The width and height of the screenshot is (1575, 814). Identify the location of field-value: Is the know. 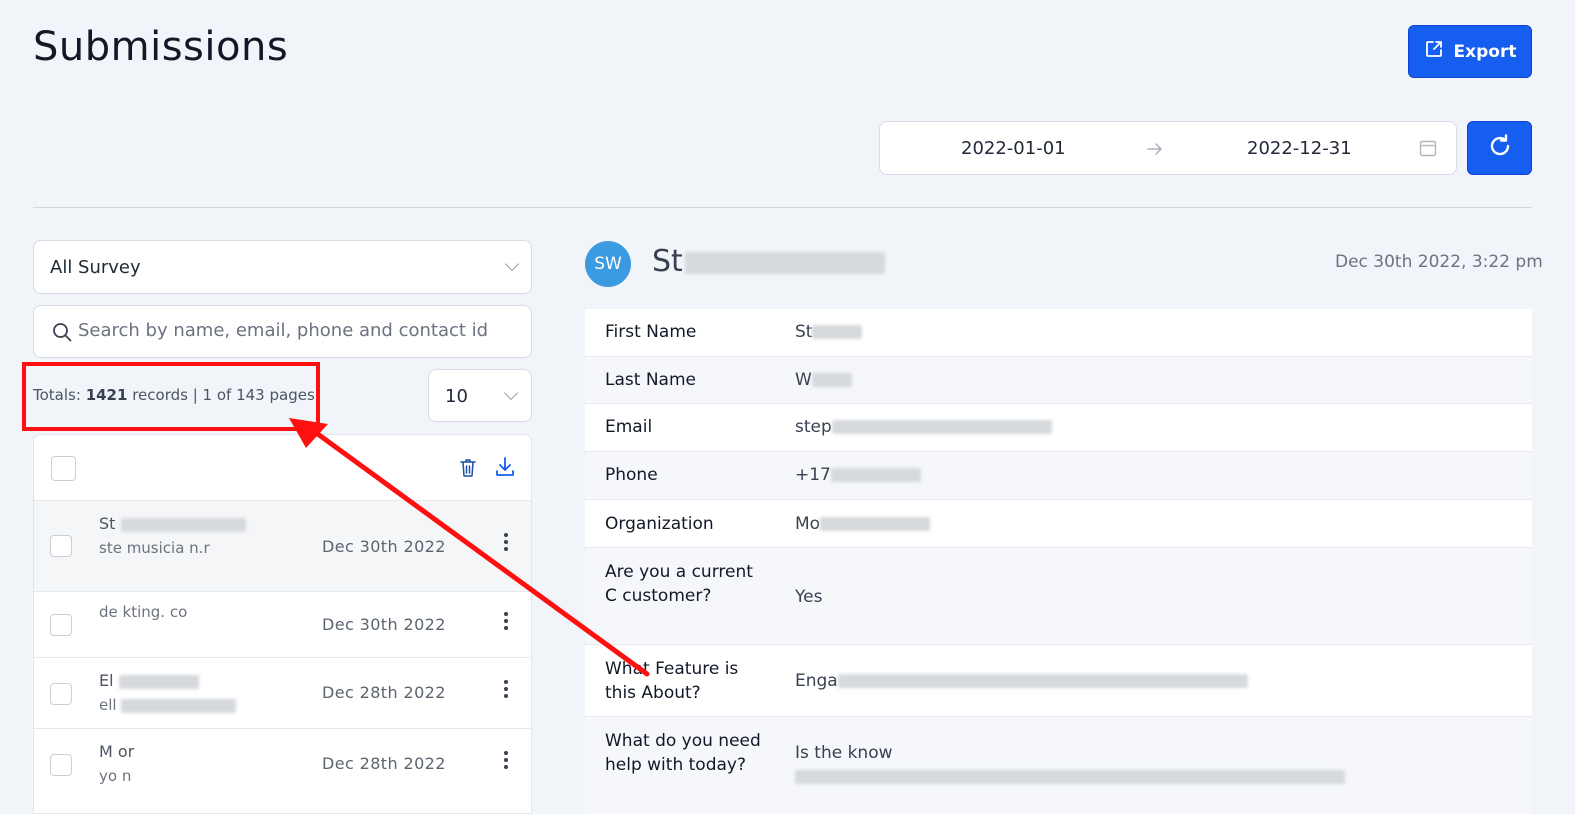
(1095, 765).